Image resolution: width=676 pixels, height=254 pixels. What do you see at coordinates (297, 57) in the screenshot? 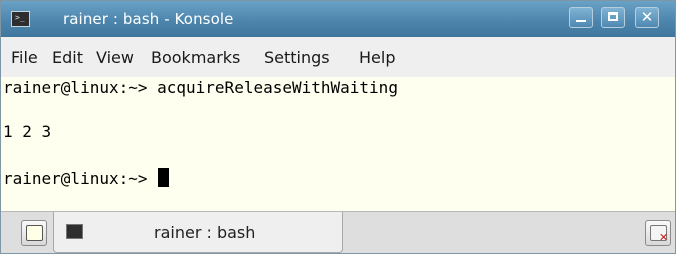
I see `menu-settings: Settings` at bounding box center [297, 57].